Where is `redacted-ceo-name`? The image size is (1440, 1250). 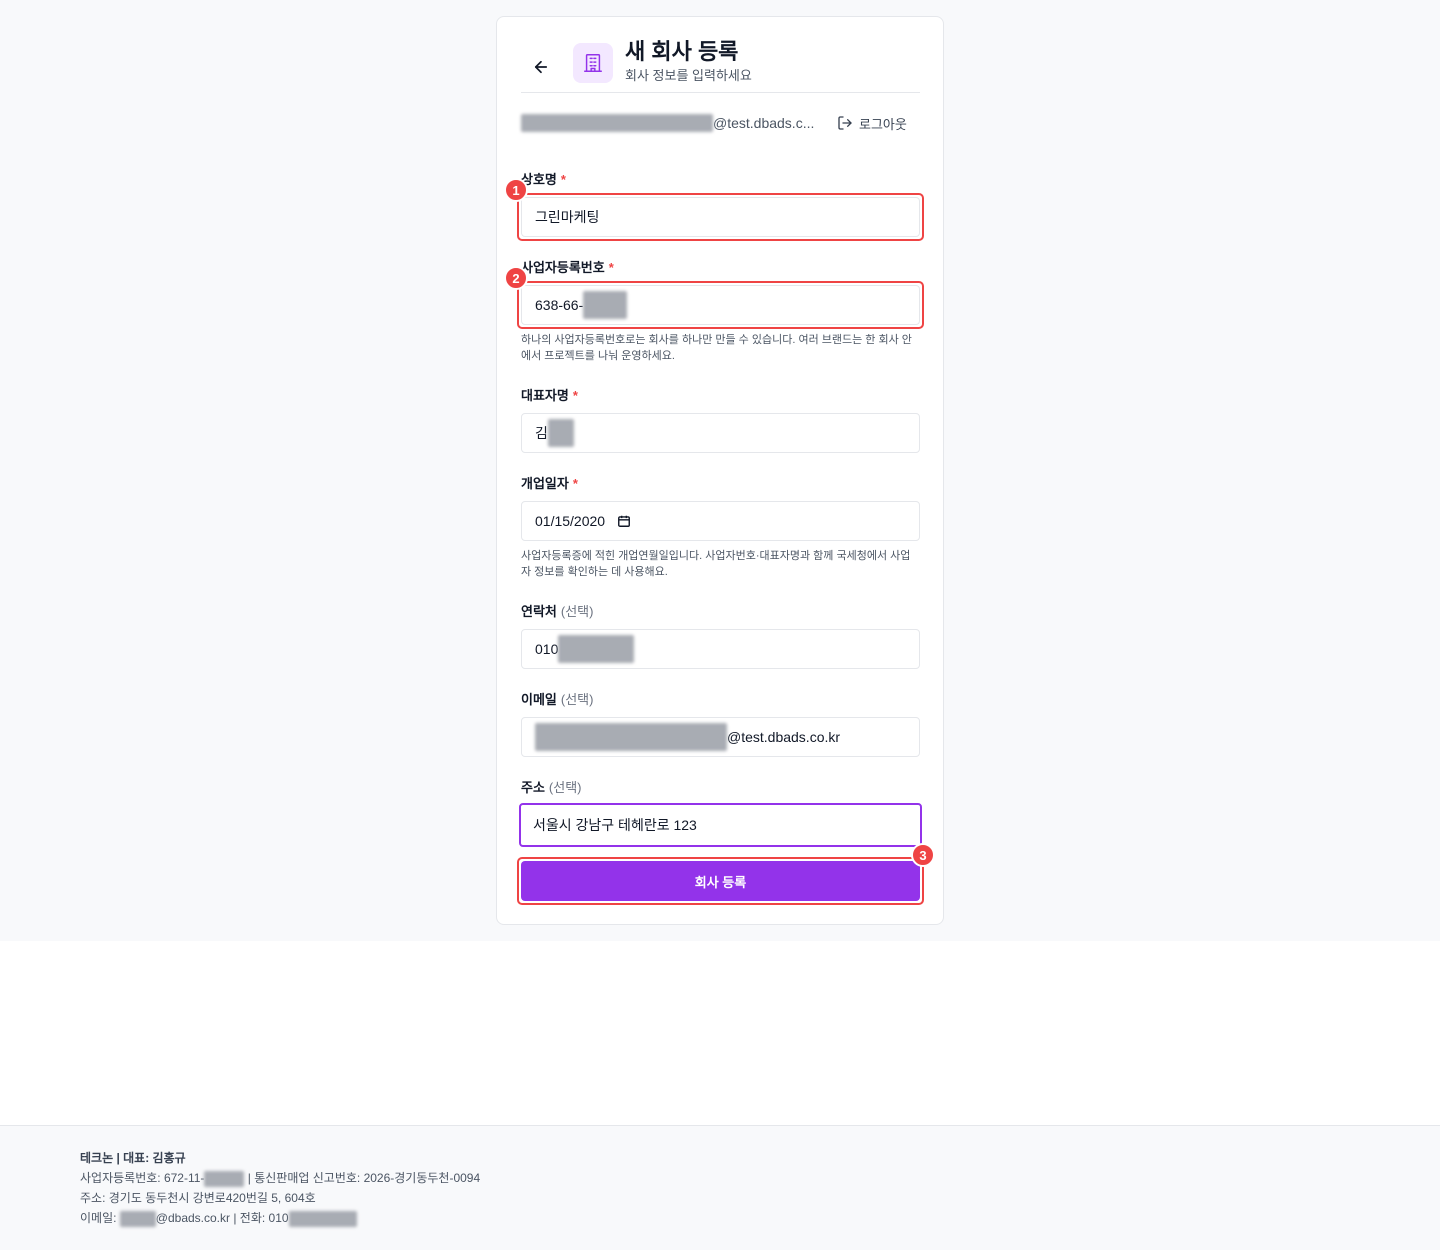
redacted-ceo-name is located at coordinates (560, 433).